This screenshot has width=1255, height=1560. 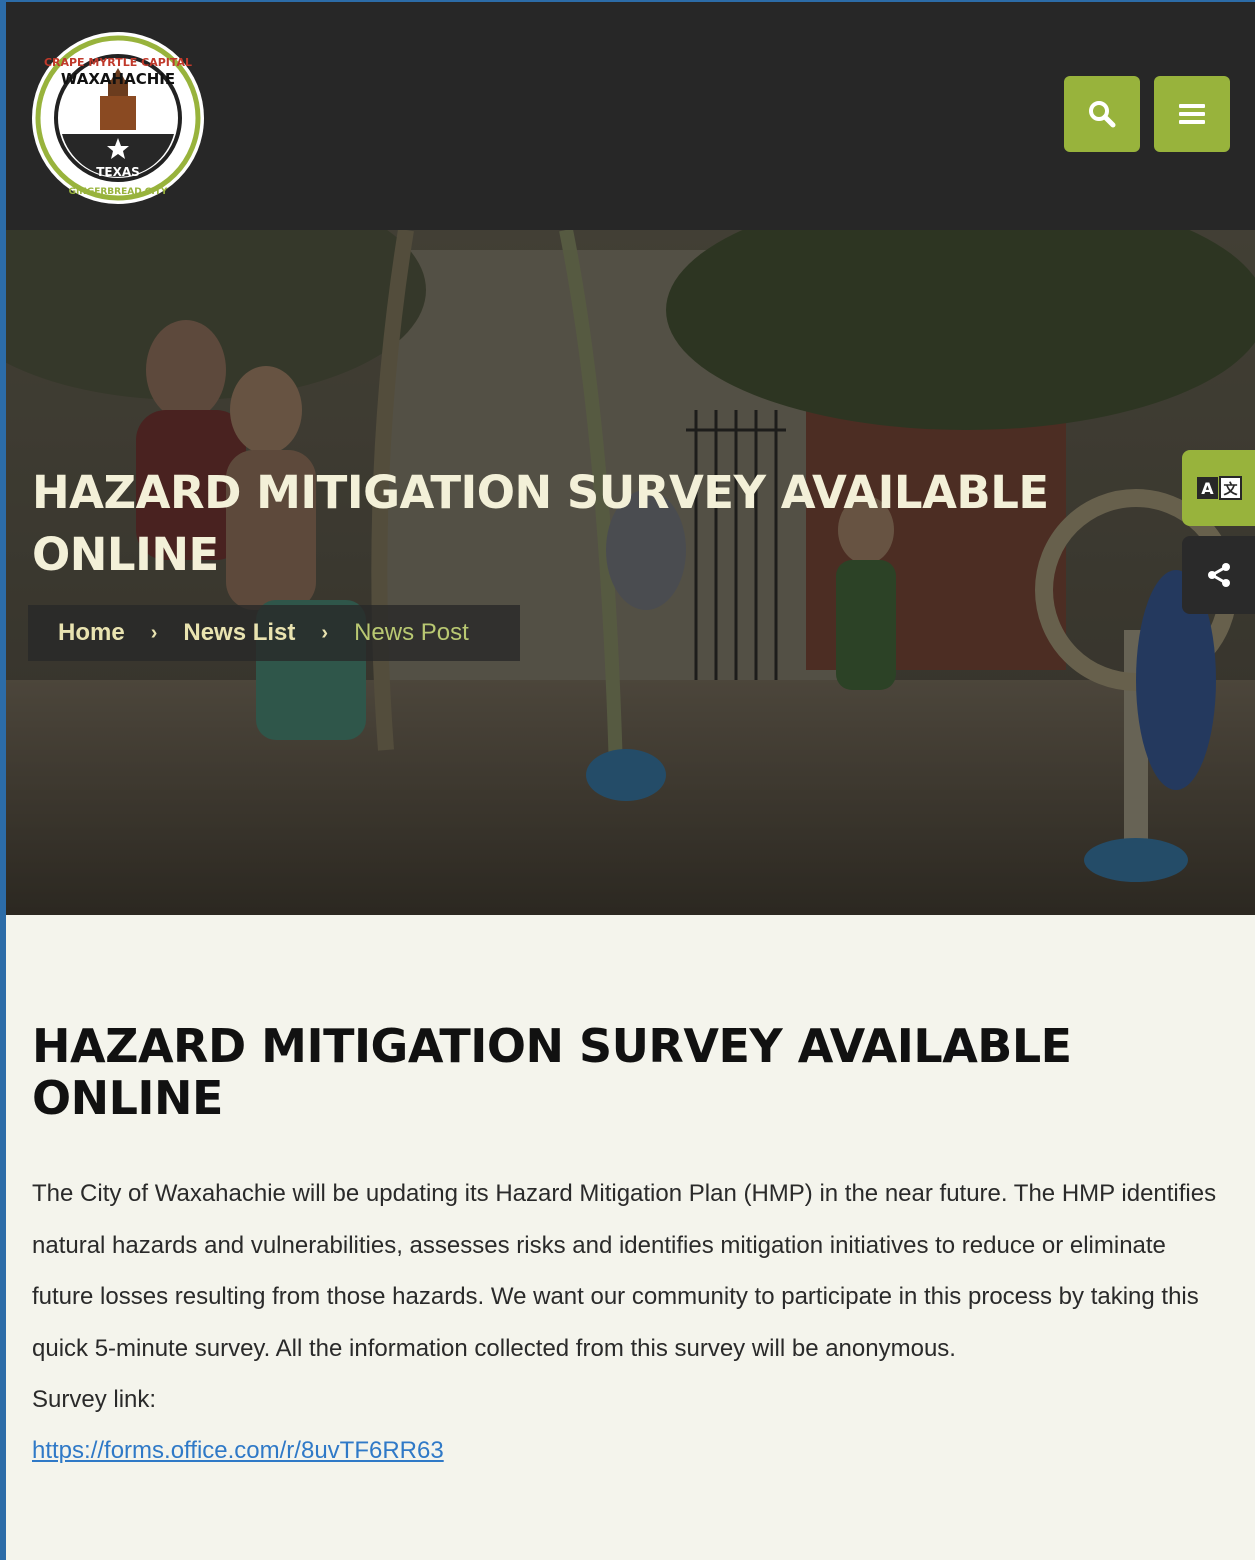 I want to click on translate-button: A 文, so click(x=1218, y=488).